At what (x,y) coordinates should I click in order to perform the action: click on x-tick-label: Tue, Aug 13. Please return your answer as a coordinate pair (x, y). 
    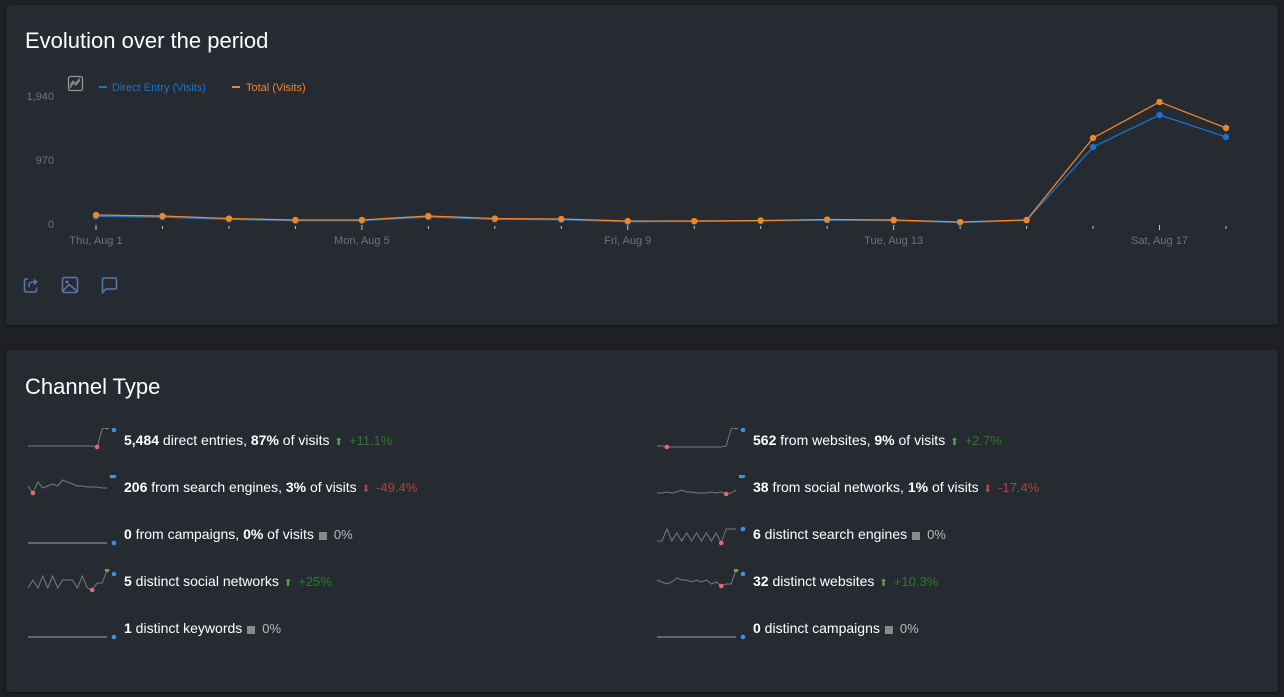
    Looking at the image, I should click on (893, 241).